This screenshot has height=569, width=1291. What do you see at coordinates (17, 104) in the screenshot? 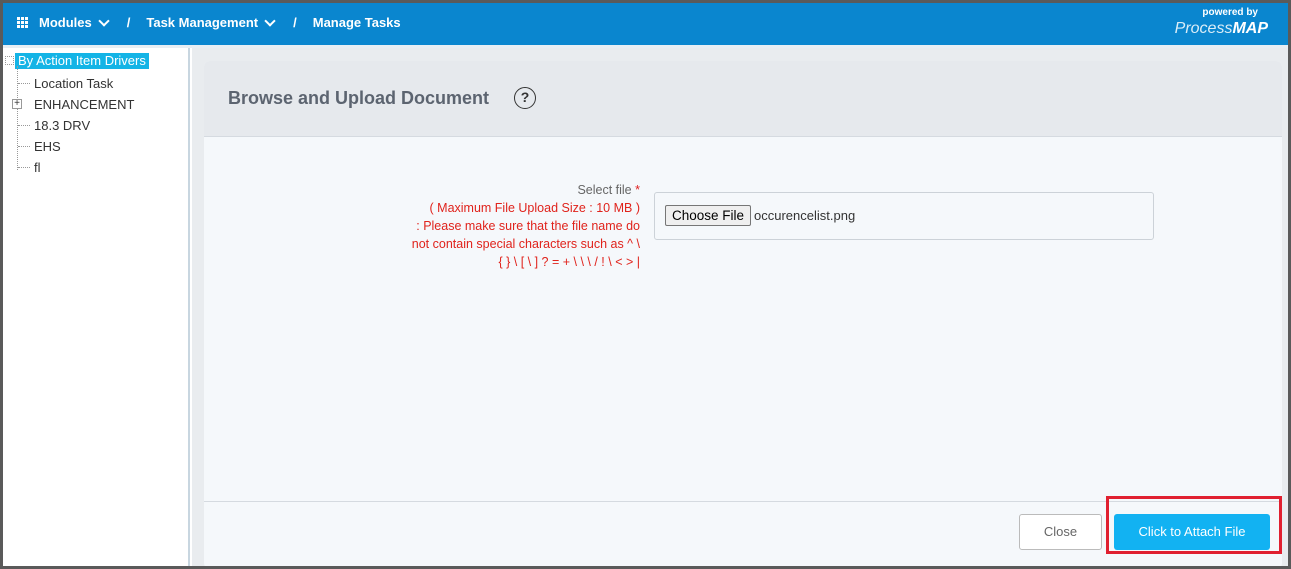
I see `expand-plus-icon: +` at bounding box center [17, 104].